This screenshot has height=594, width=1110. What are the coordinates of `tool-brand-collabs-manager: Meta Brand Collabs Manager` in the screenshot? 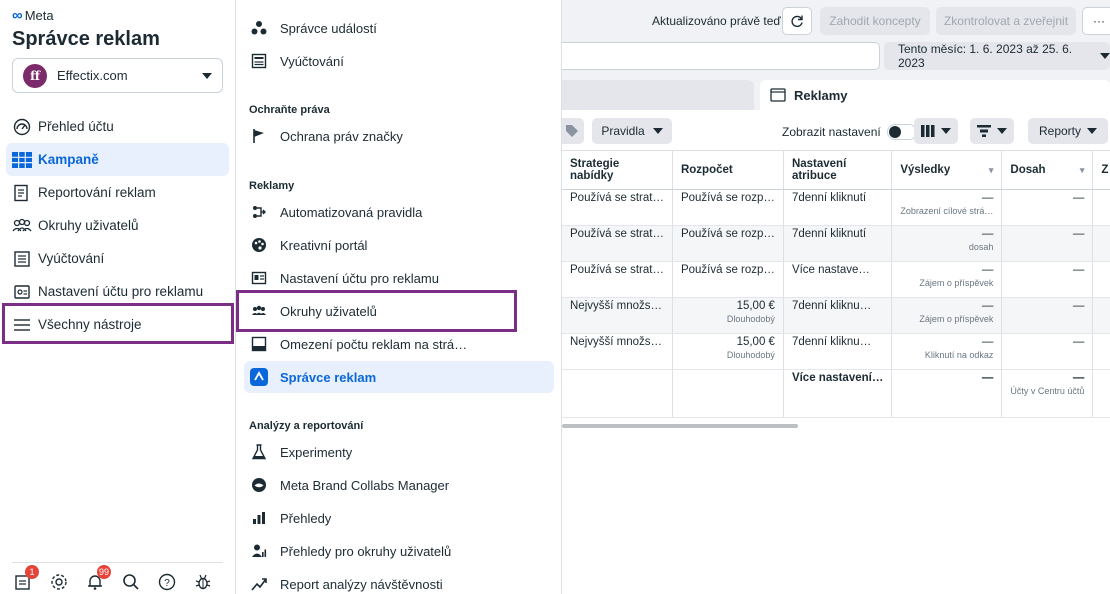 It's located at (399, 485).